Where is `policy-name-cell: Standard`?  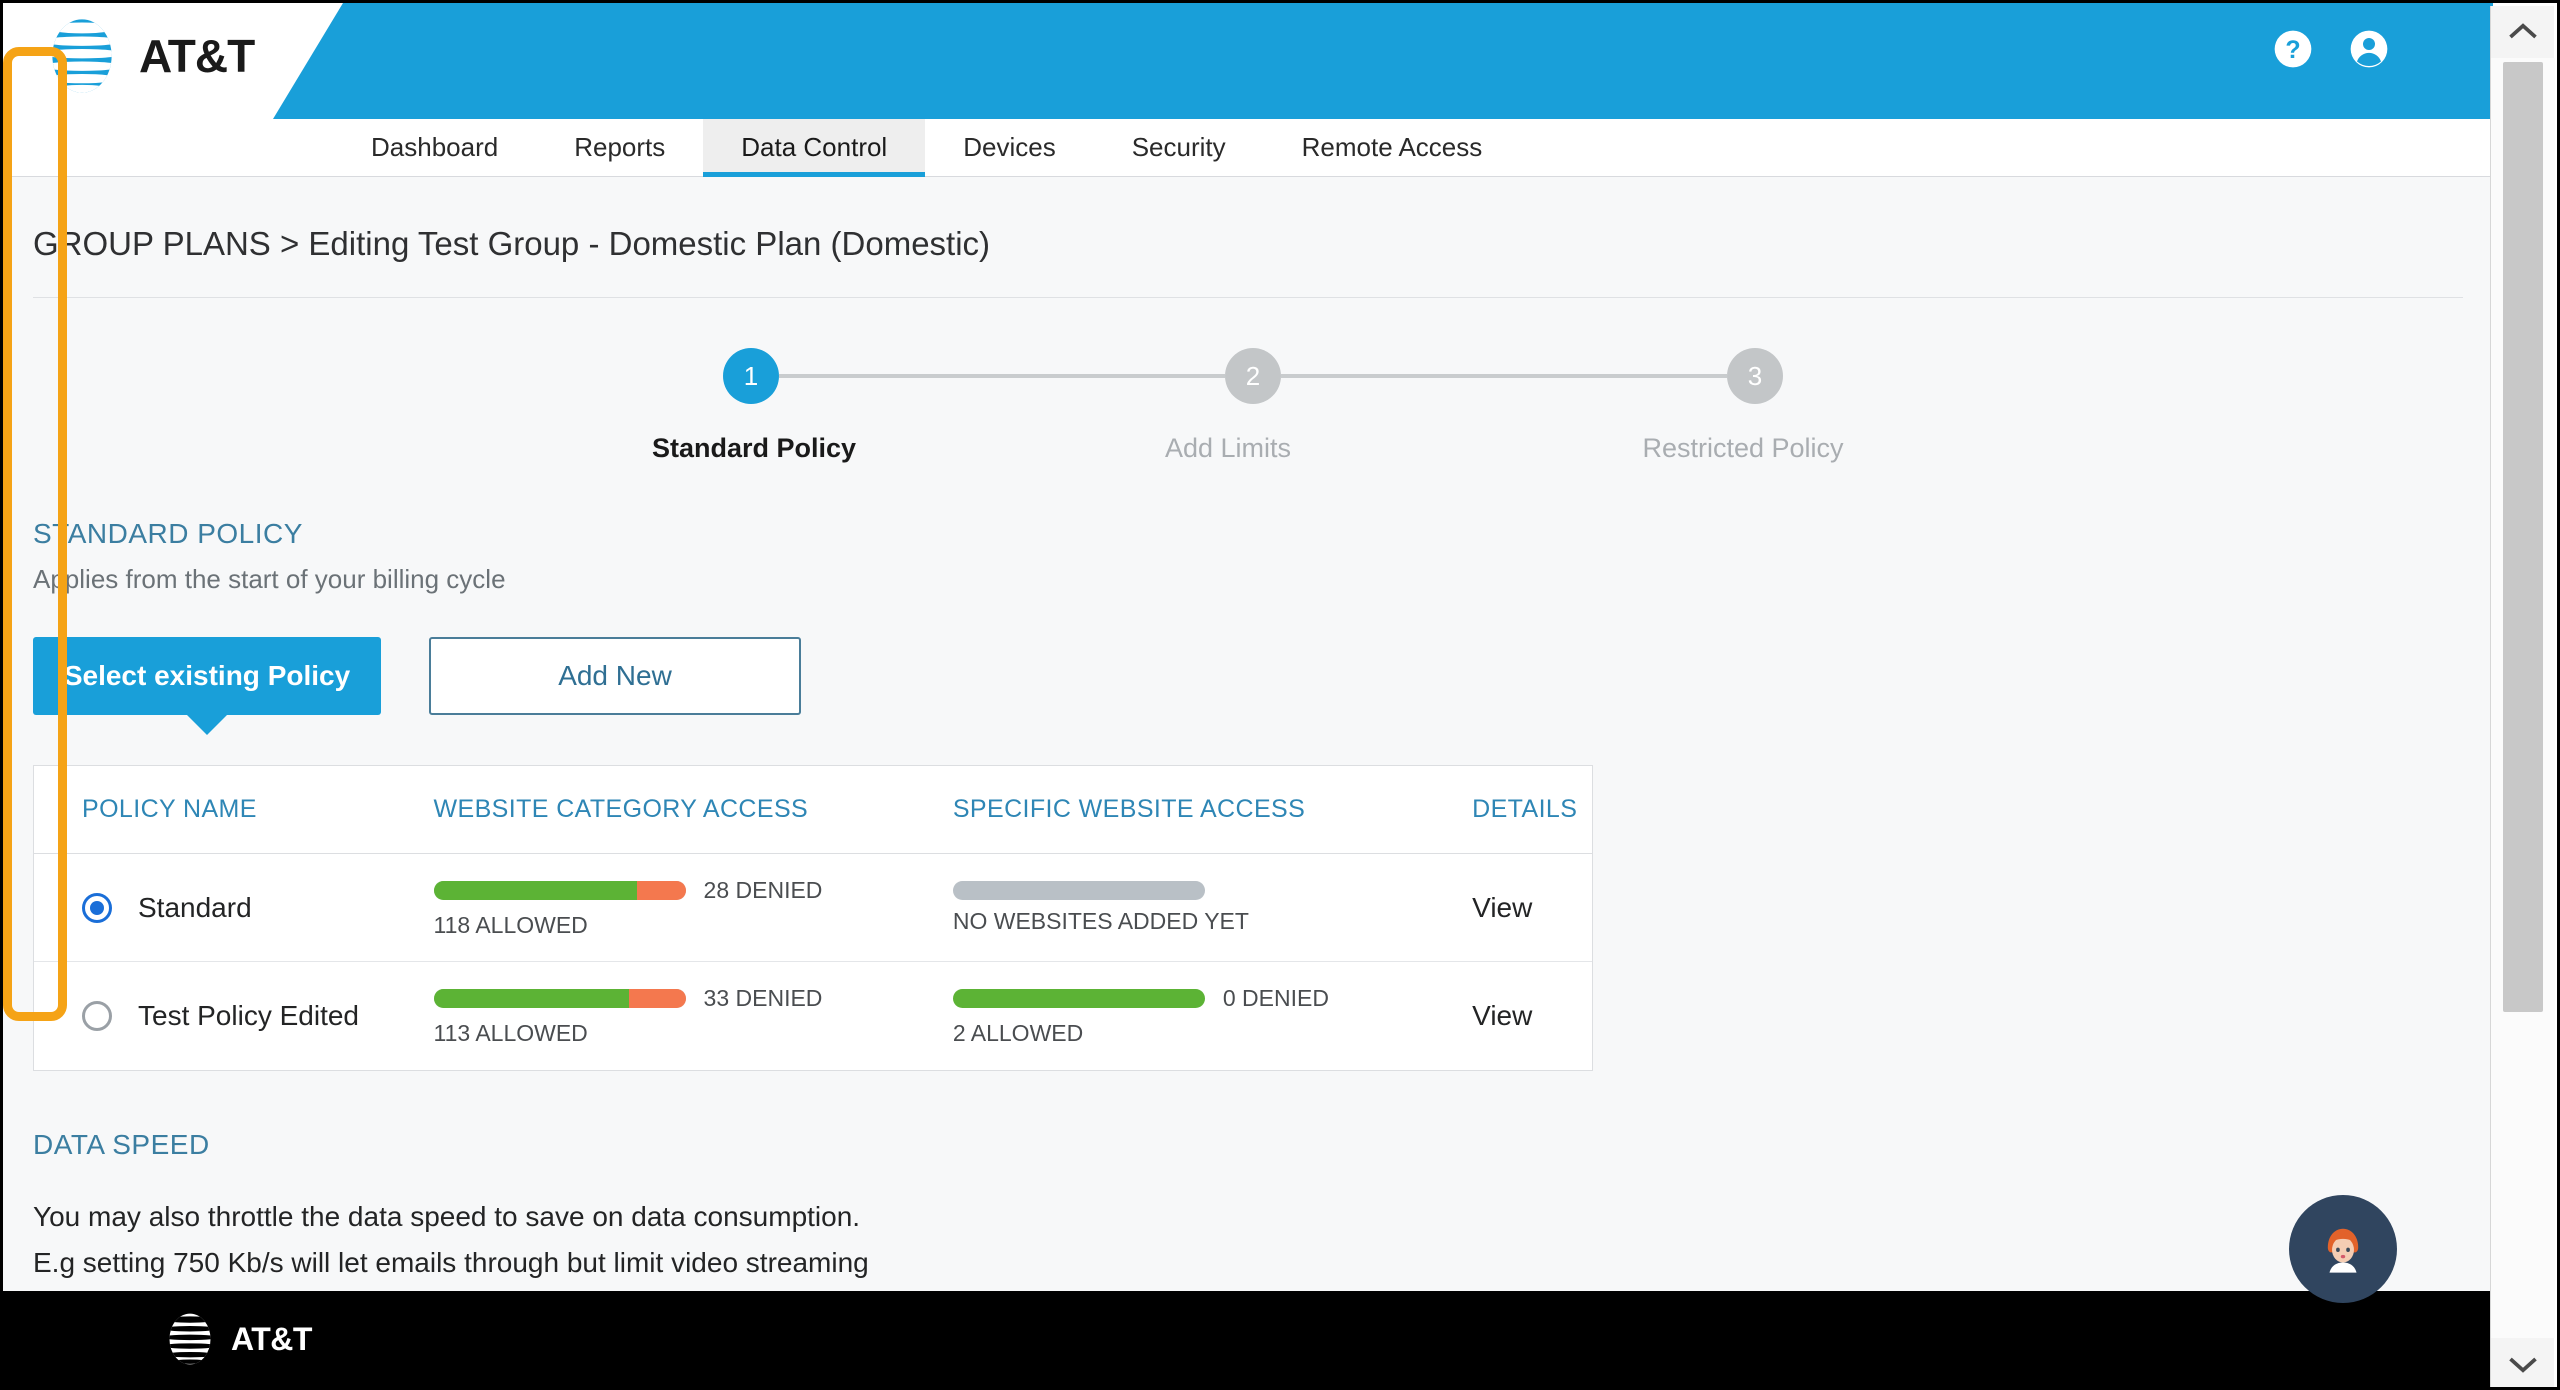 policy-name-cell: Standard is located at coordinates (234, 908).